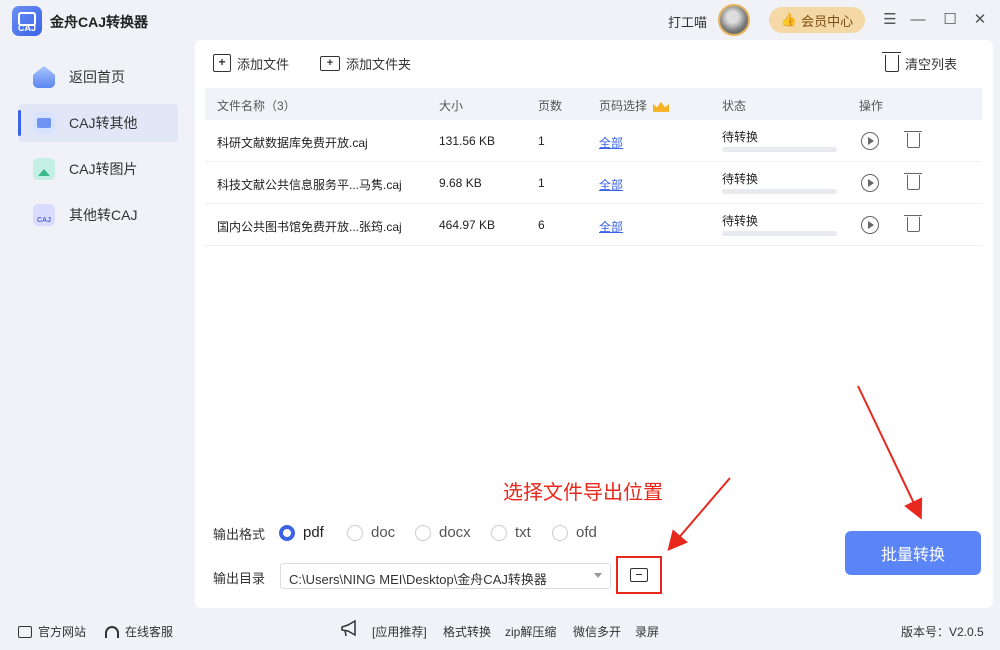 The height and width of the screenshot is (650, 1000). What do you see at coordinates (639, 575) in the screenshot?
I see `browse-folder-button` at bounding box center [639, 575].